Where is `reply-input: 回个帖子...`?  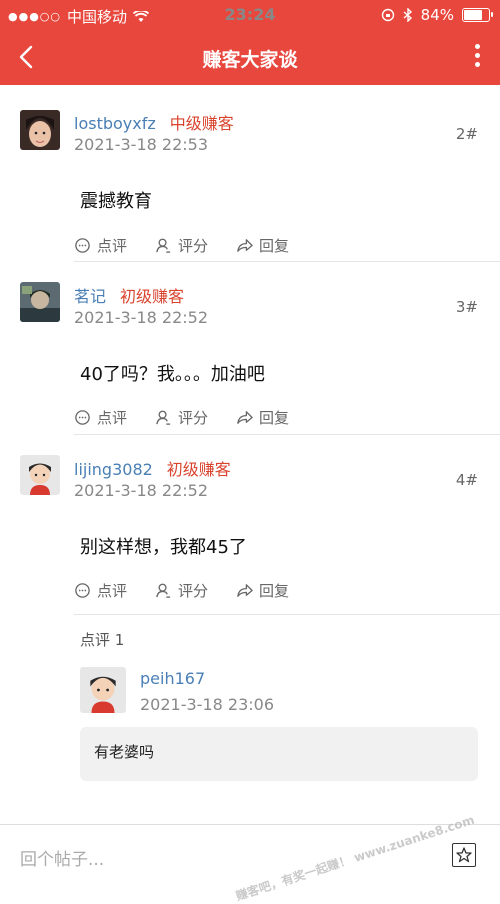
reply-input: 回个帖子... is located at coordinates (62, 857).